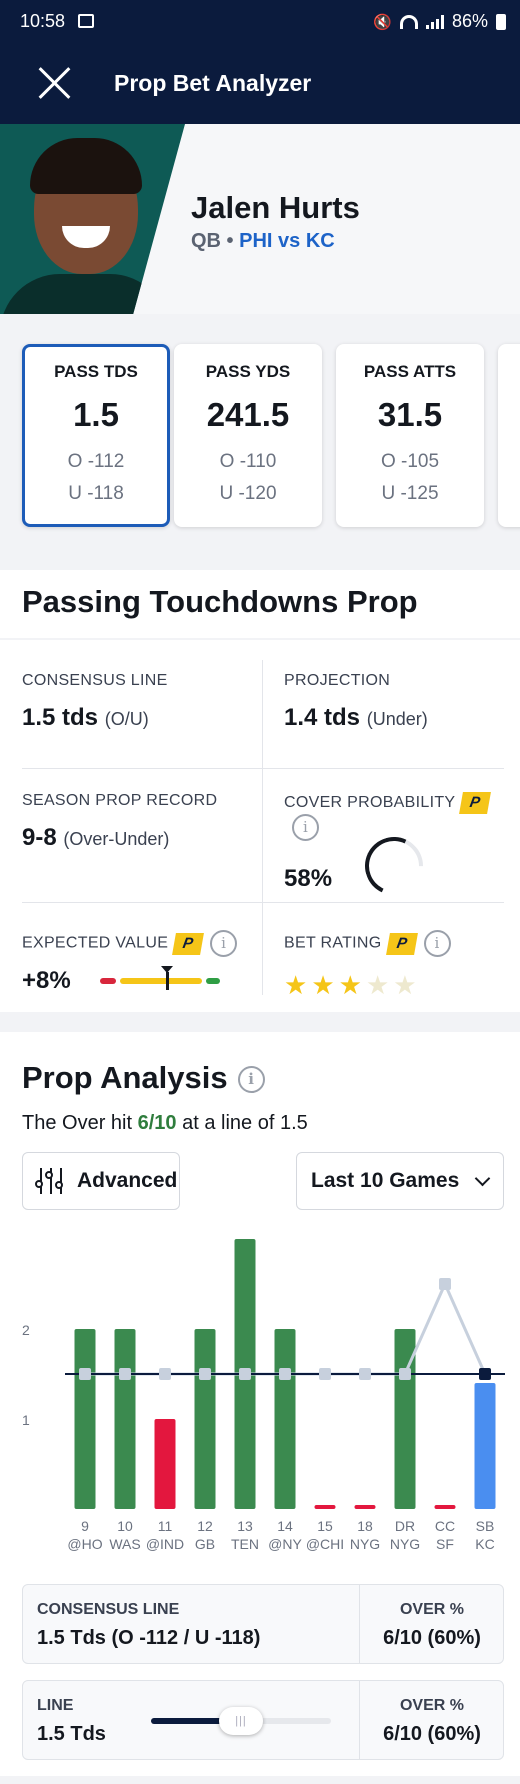 The height and width of the screenshot is (1784, 520). What do you see at coordinates (212, 241) in the screenshot?
I see `player-position: QB •` at bounding box center [212, 241].